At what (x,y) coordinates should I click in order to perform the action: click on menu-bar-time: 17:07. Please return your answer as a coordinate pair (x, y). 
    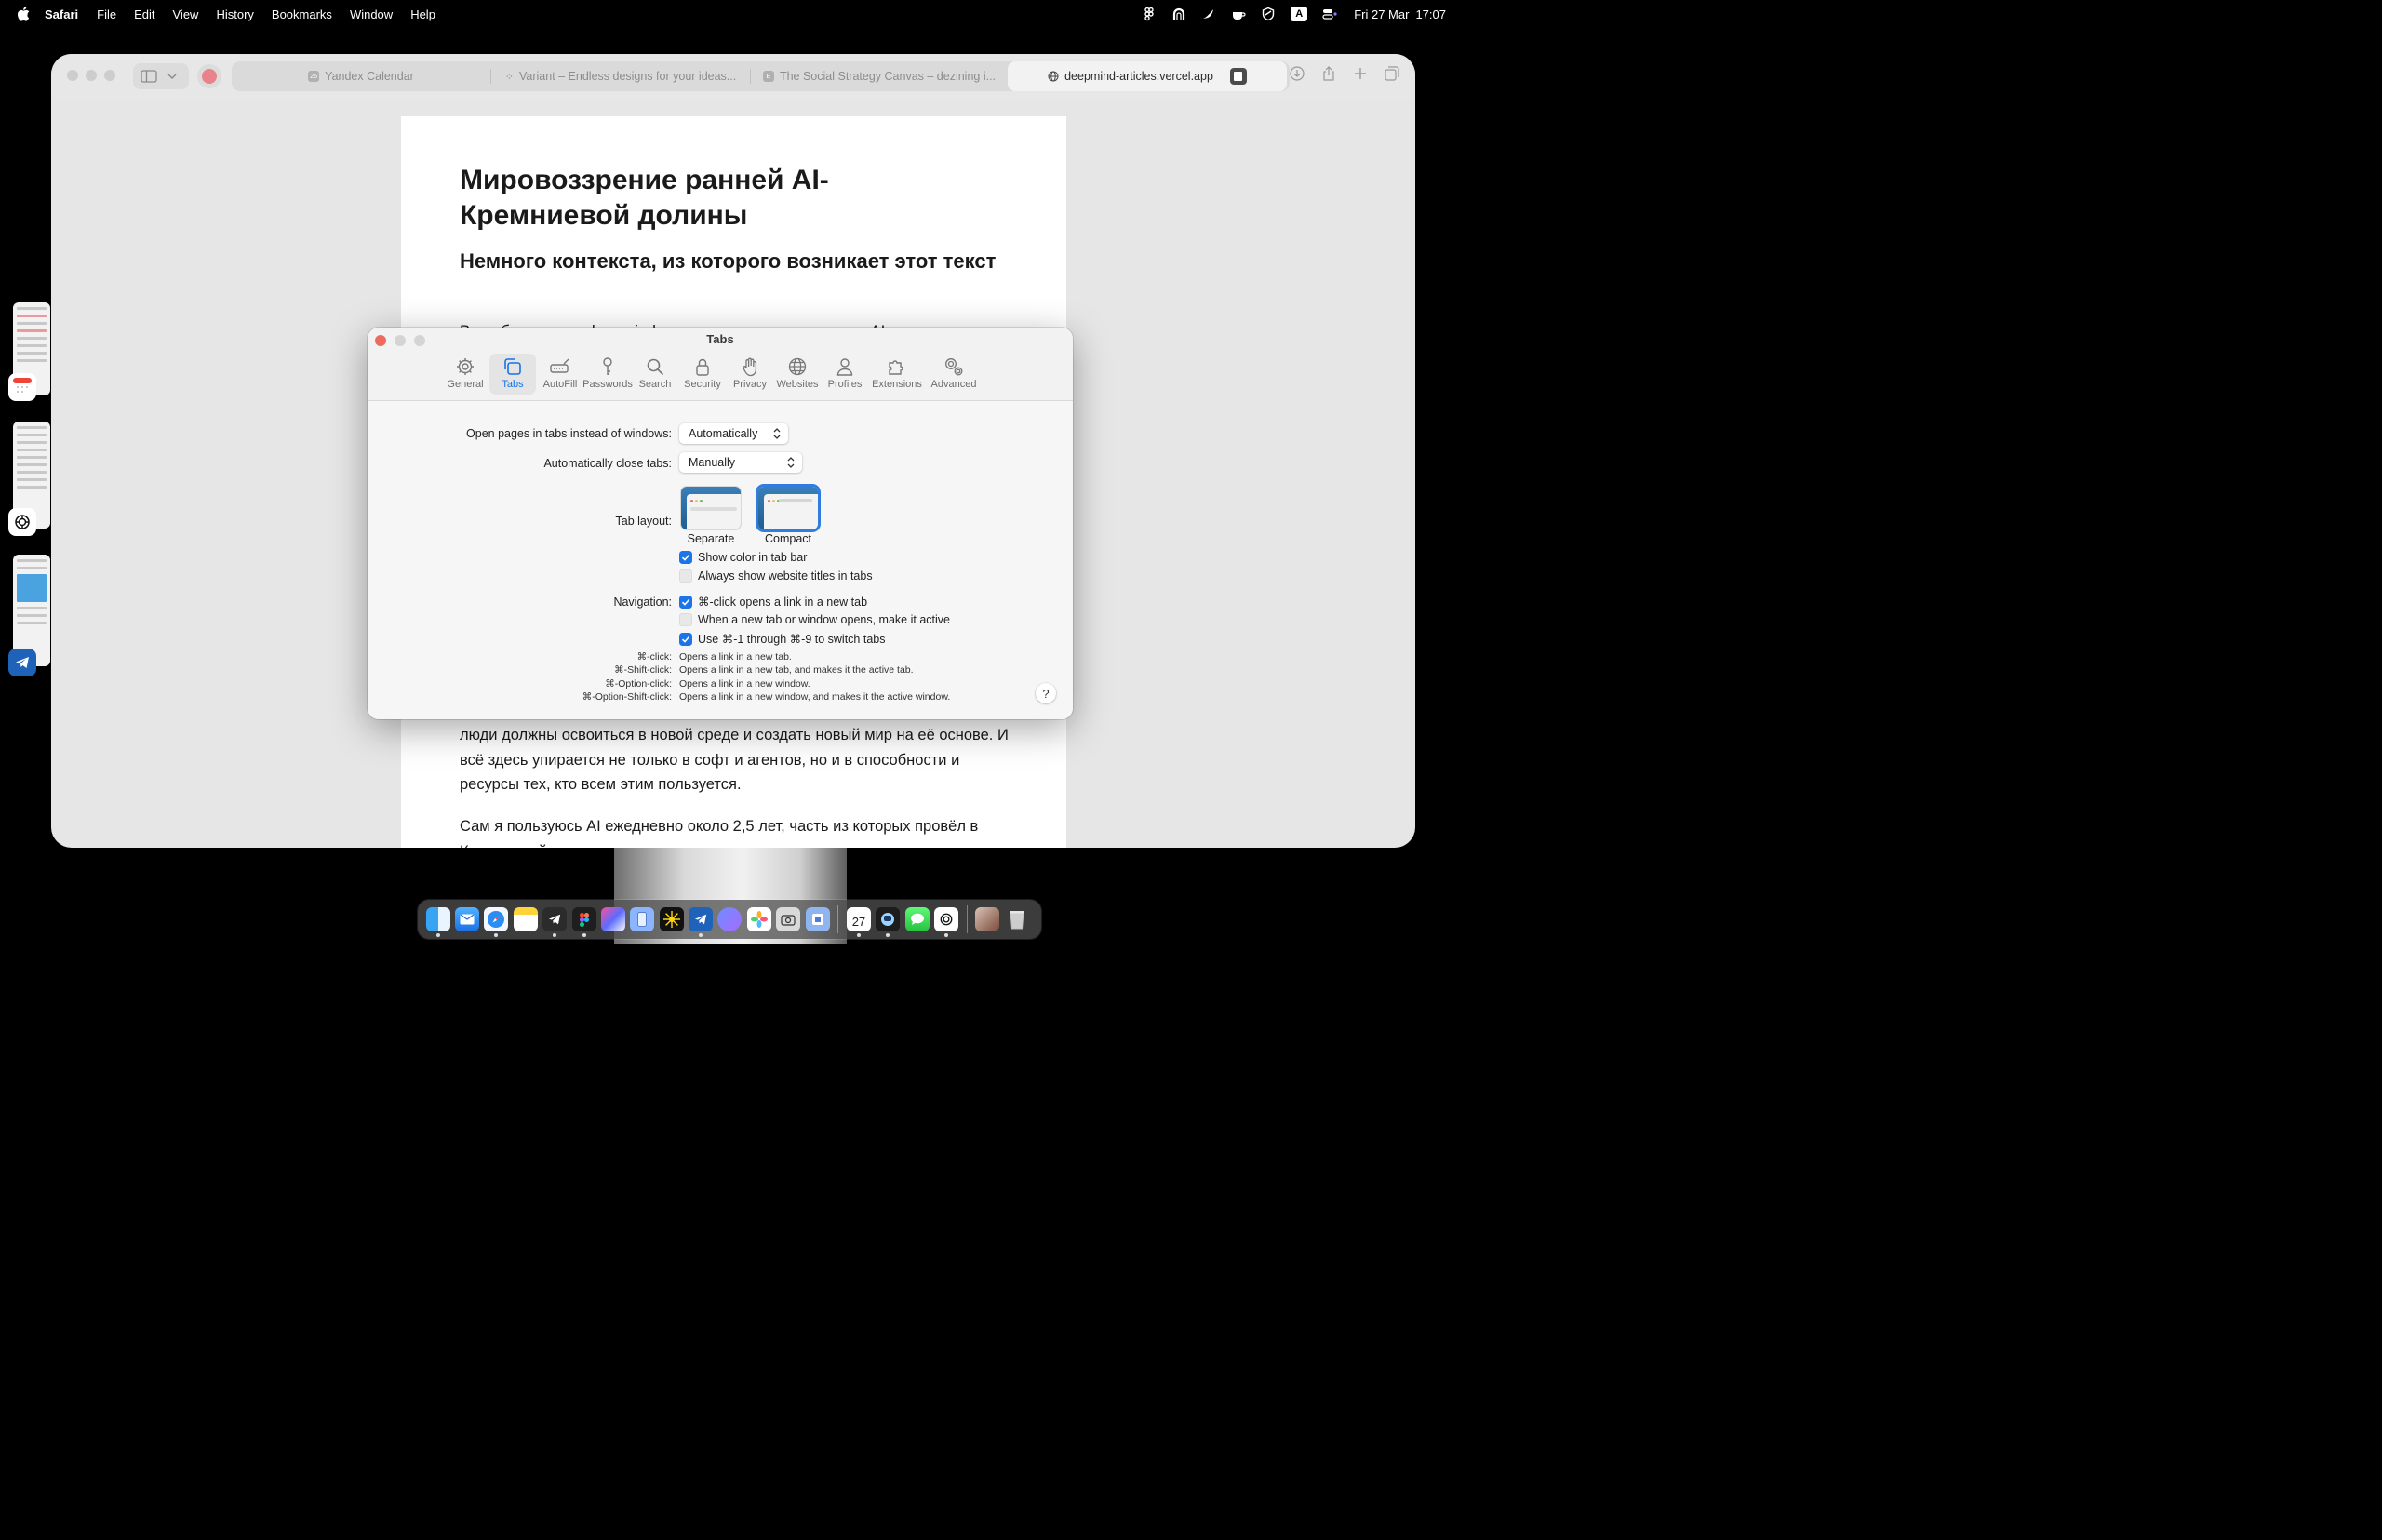
    Looking at the image, I should click on (1430, 14).